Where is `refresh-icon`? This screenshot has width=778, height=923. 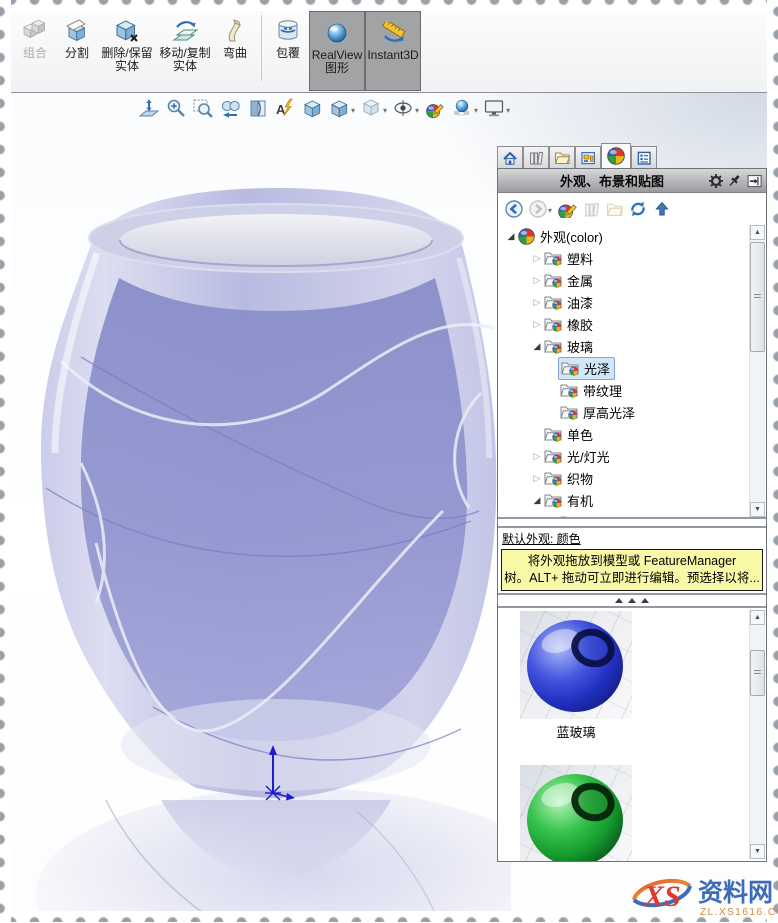 refresh-icon is located at coordinates (638, 209).